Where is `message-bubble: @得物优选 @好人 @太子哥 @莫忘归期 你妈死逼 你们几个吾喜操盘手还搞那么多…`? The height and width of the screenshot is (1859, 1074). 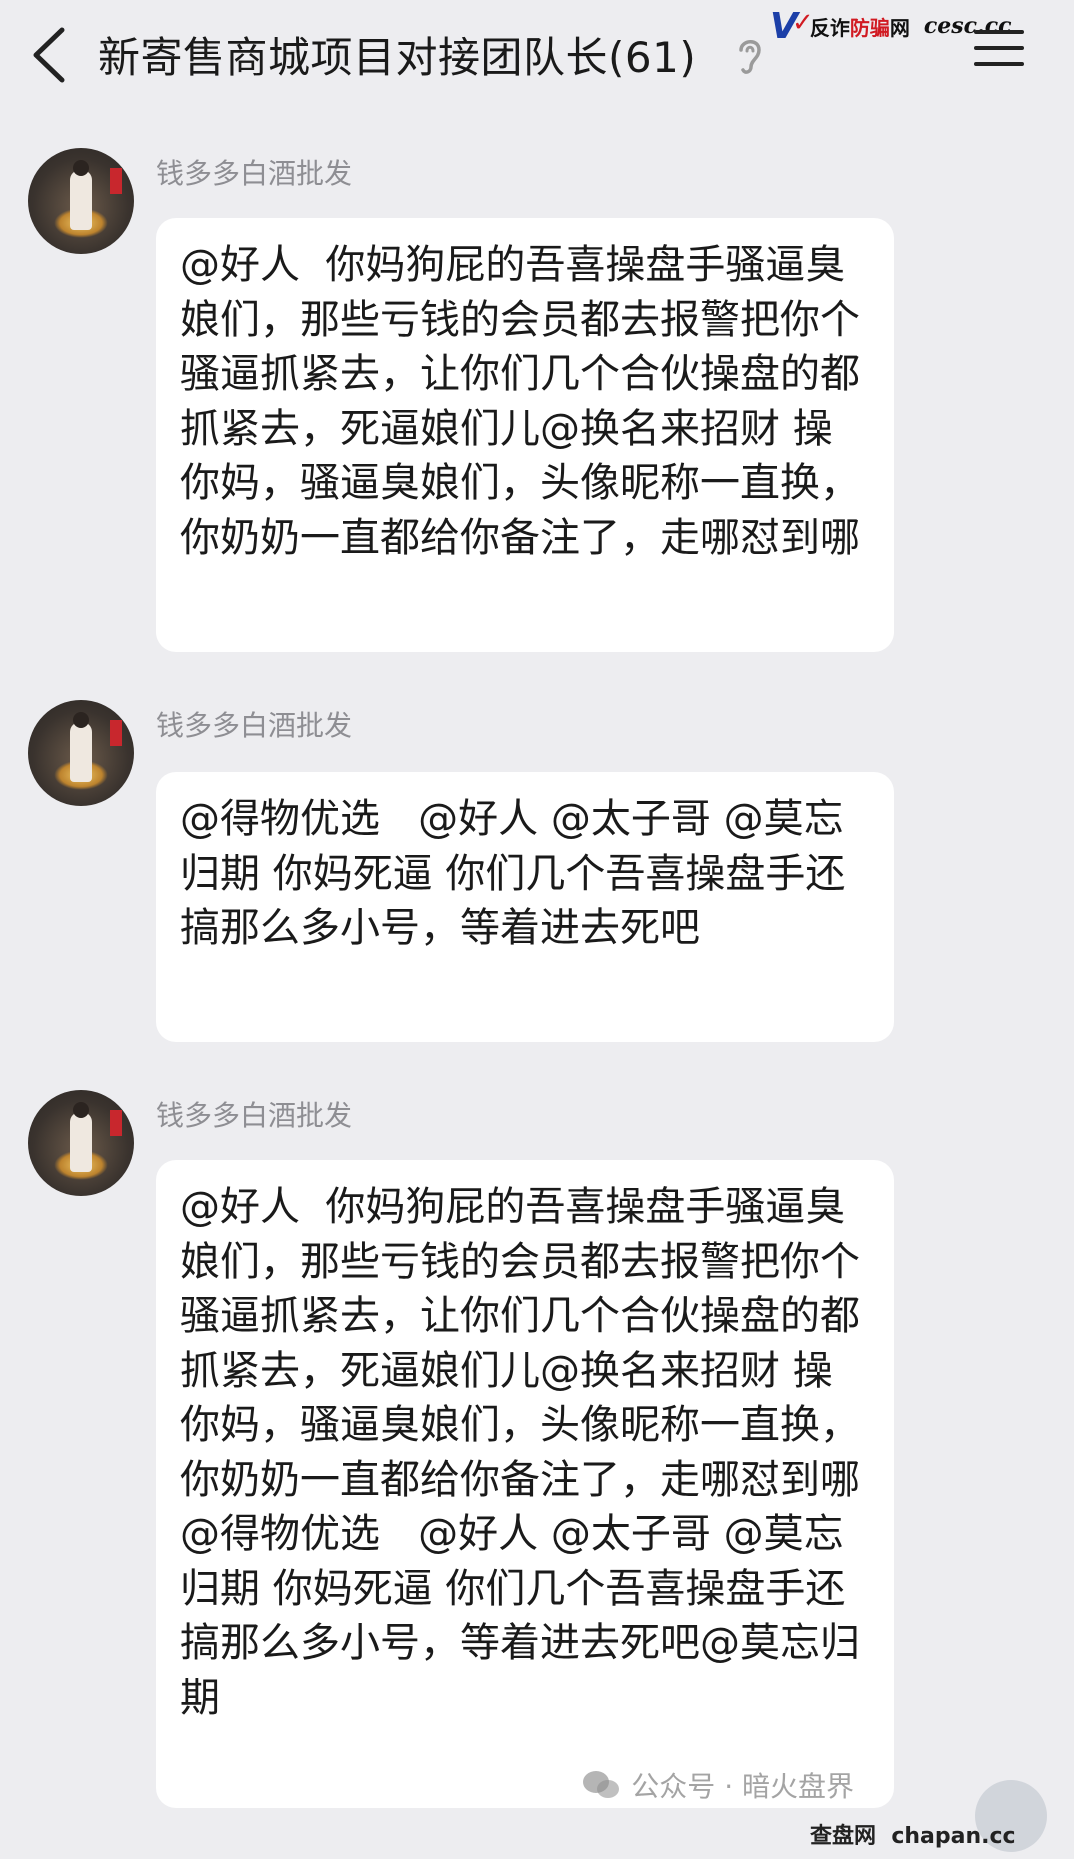
message-bubble: @得物优选 @好人 @太子哥 @莫忘归期 你妈死逼 你们几个吾喜操盘手还搞那么多… is located at coordinates (525, 907).